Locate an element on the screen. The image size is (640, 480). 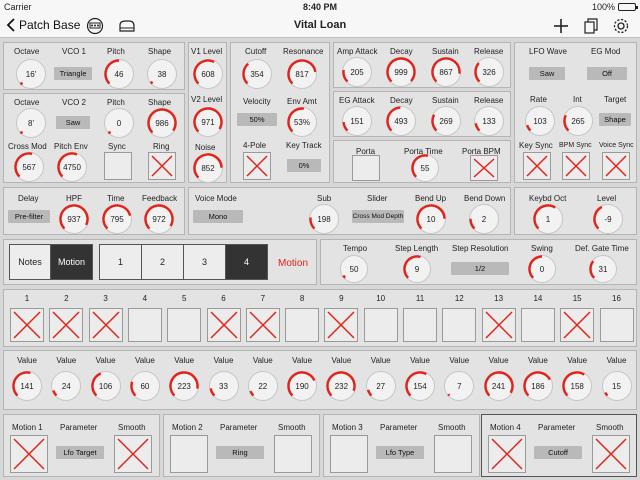
vco2-wave-select: Saw is located at coordinates (73, 122).